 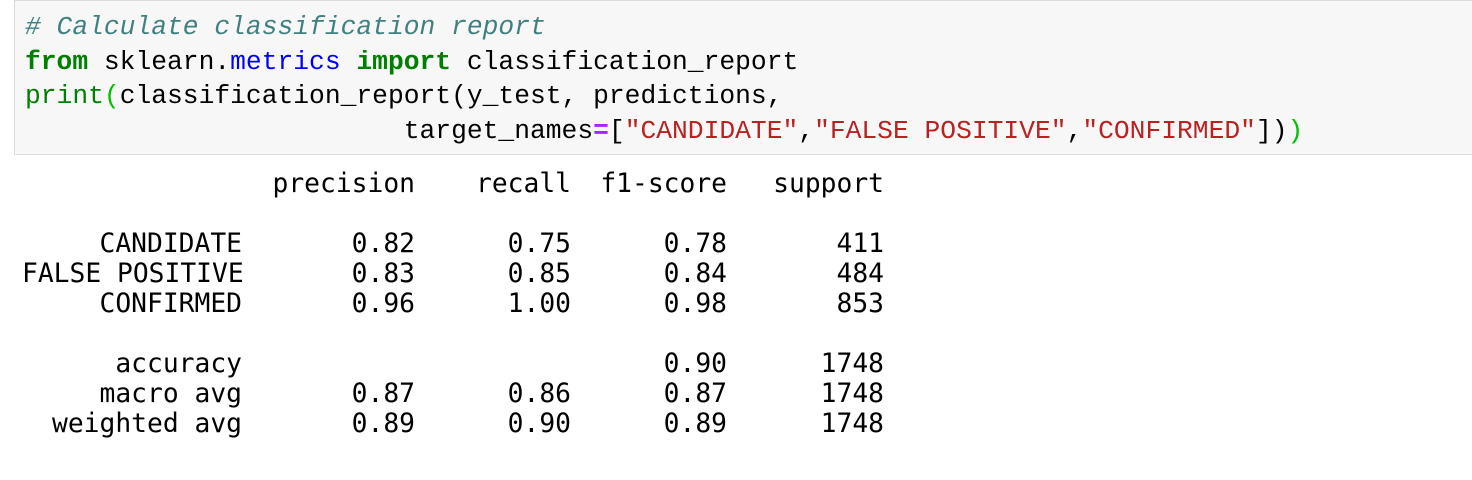 I want to click on imported-name: classification_report, so click(x=625, y=61).